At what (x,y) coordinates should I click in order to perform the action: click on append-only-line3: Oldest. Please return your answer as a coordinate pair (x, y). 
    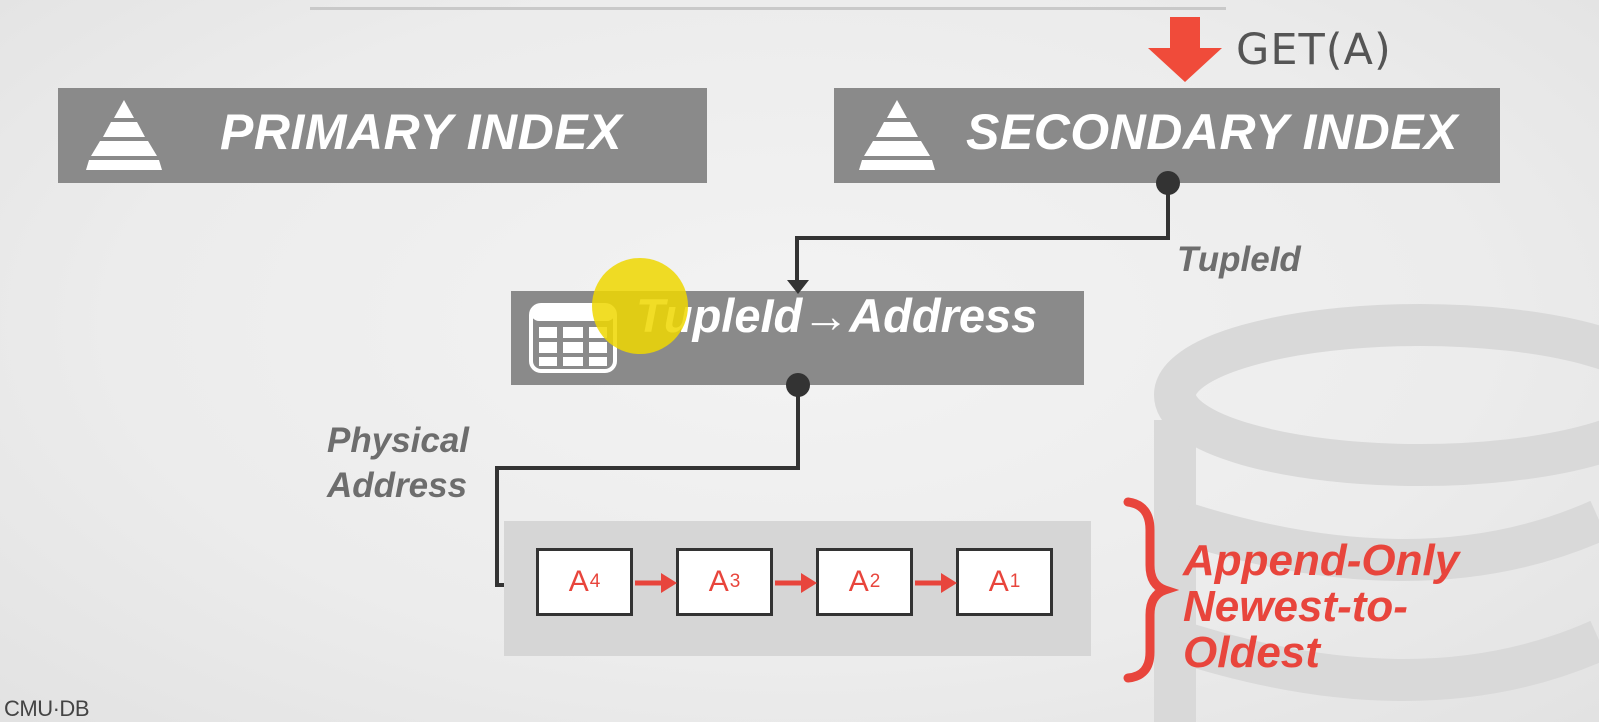
    Looking at the image, I should click on (1251, 652).